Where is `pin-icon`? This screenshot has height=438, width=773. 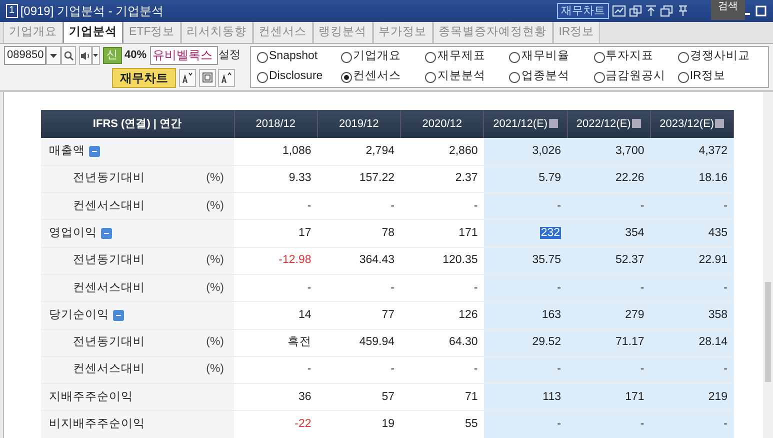 pin-icon is located at coordinates (682, 11).